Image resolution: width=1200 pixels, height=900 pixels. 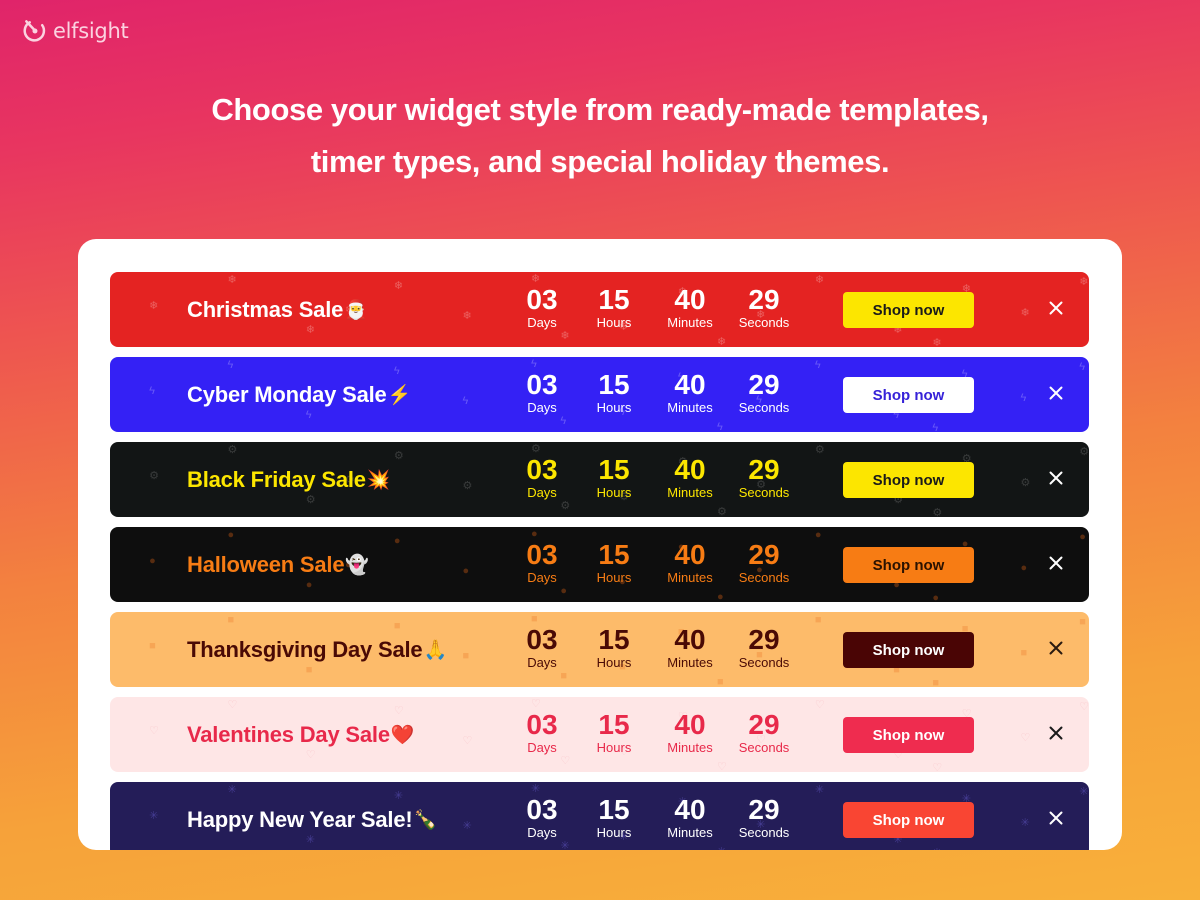 I want to click on banner-title: Thanksgiving Day Sale 🙏, so click(x=317, y=649).